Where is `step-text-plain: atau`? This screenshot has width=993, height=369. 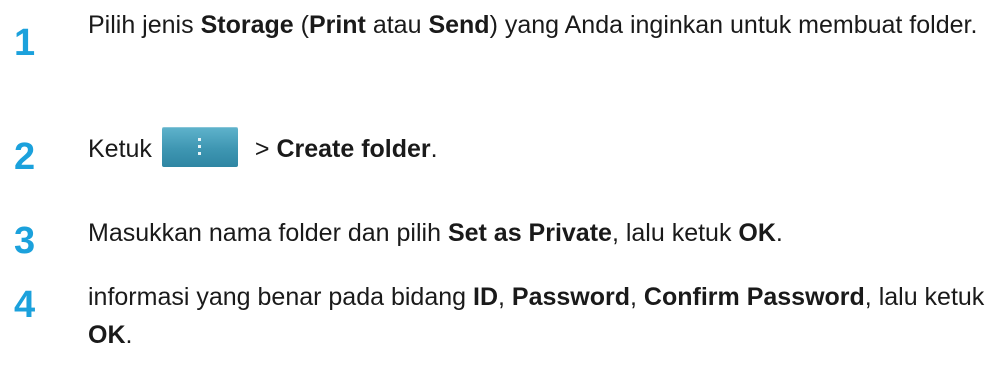
step-text-plain: atau is located at coordinates (397, 25).